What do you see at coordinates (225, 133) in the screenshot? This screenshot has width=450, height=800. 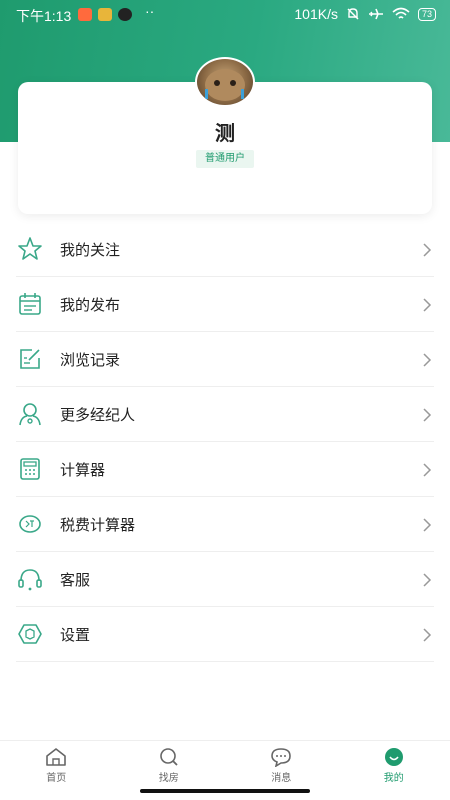 I see `user-name: 测` at bounding box center [225, 133].